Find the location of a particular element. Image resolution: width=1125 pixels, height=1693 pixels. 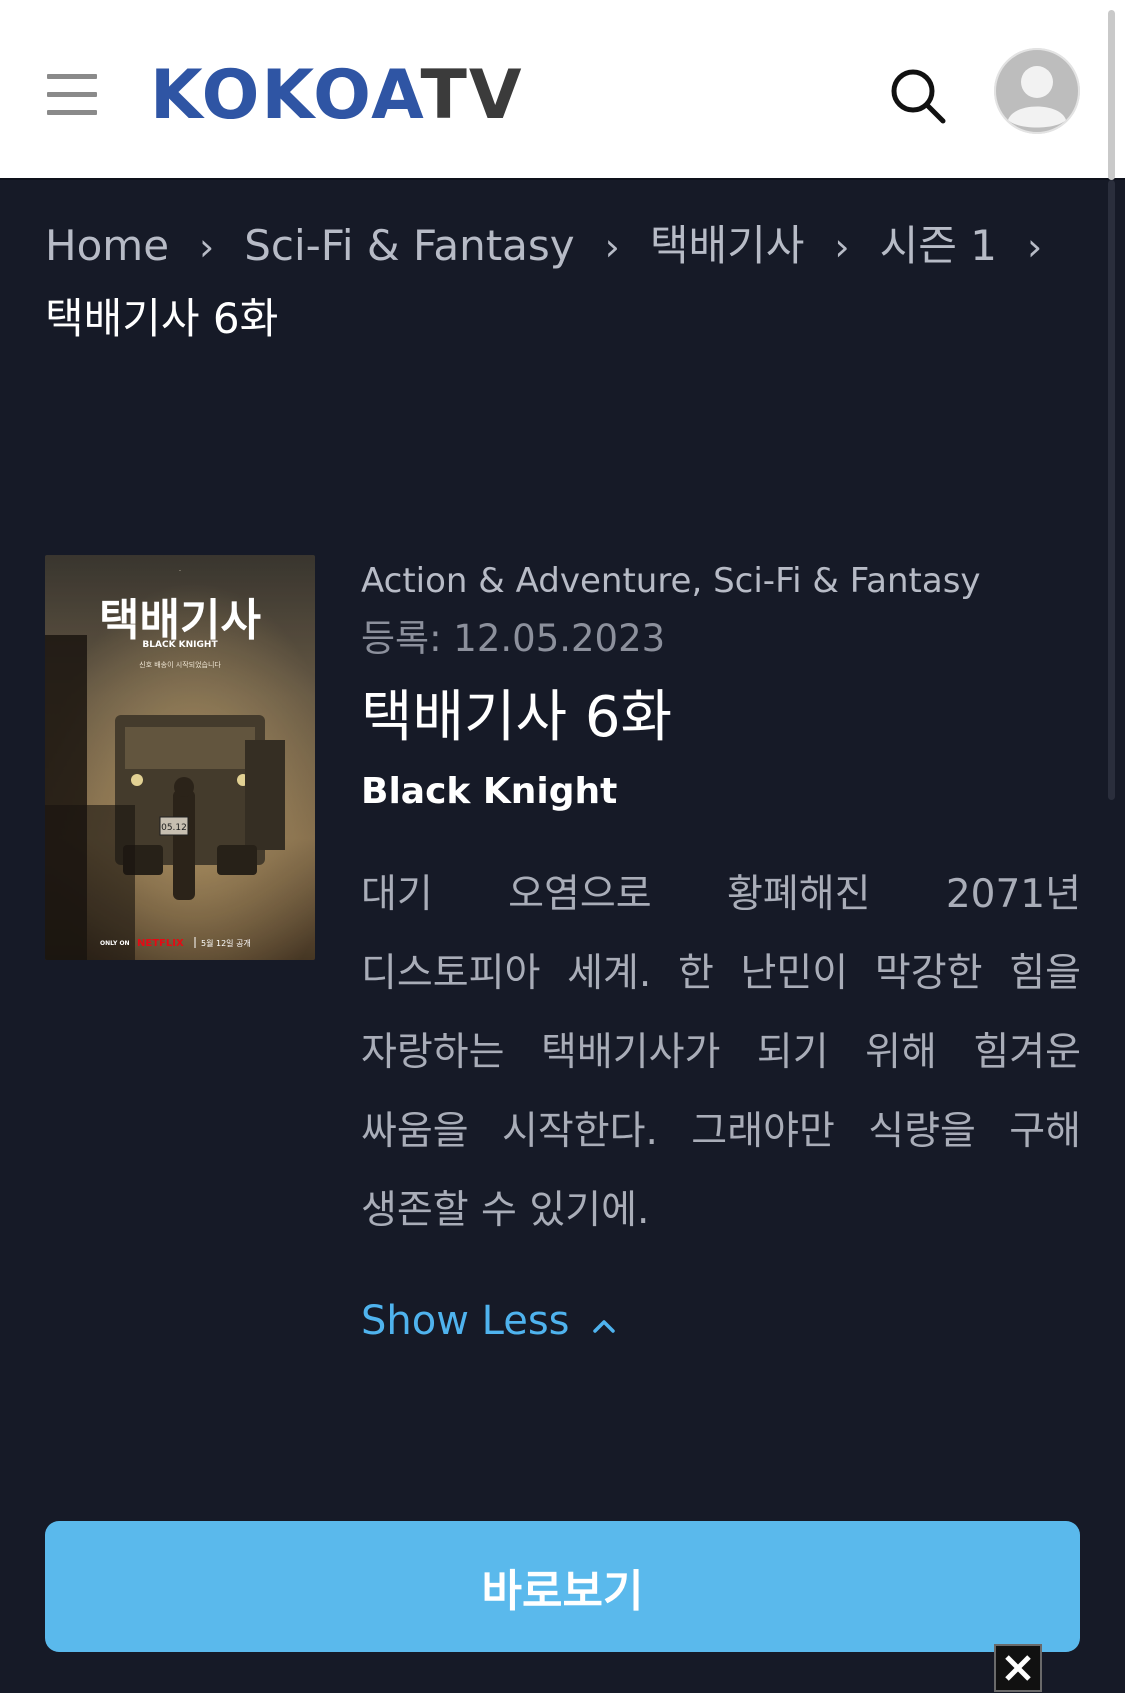

episode-subtitle: Black Knight is located at coordinates (489, 791).